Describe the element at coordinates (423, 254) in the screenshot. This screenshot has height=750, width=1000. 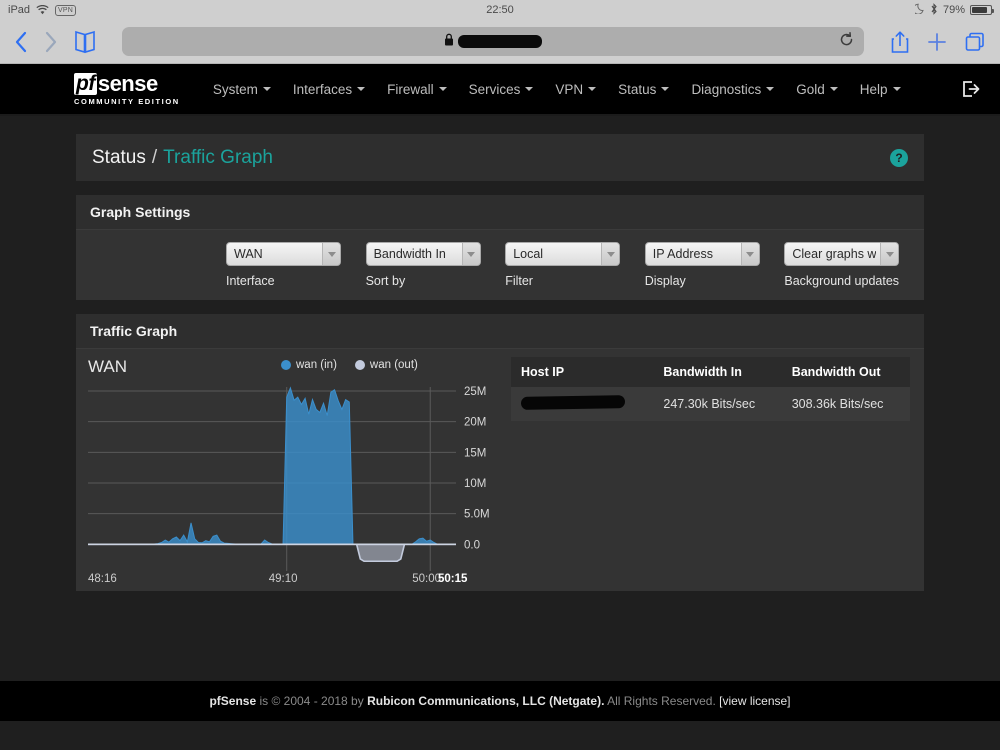
I see `sort-by-select: Bandwidth In` at that location.